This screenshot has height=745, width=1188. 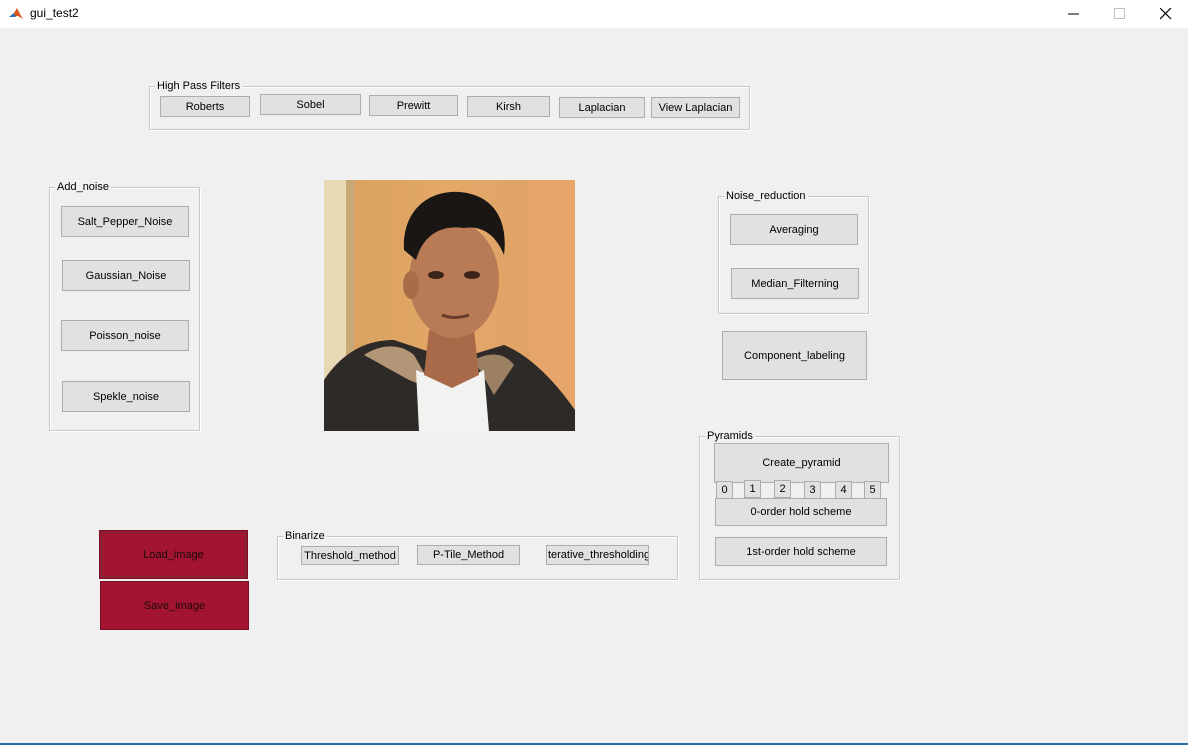 I want to click on binarize-title: Binarize, so click(x=305, y=536).